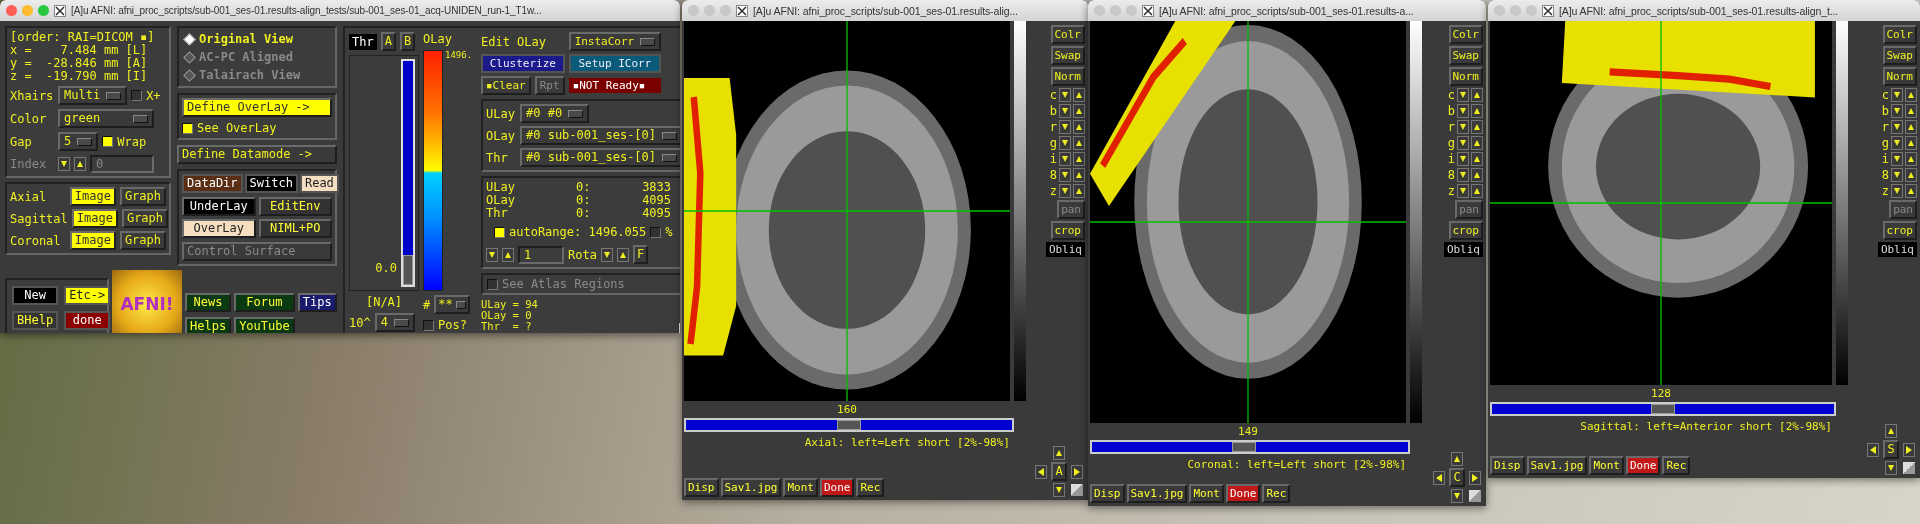 Image resolution: width=1920 pixels, height=524 pixels. I want to click on color-scale-bar, so click(433, 170).